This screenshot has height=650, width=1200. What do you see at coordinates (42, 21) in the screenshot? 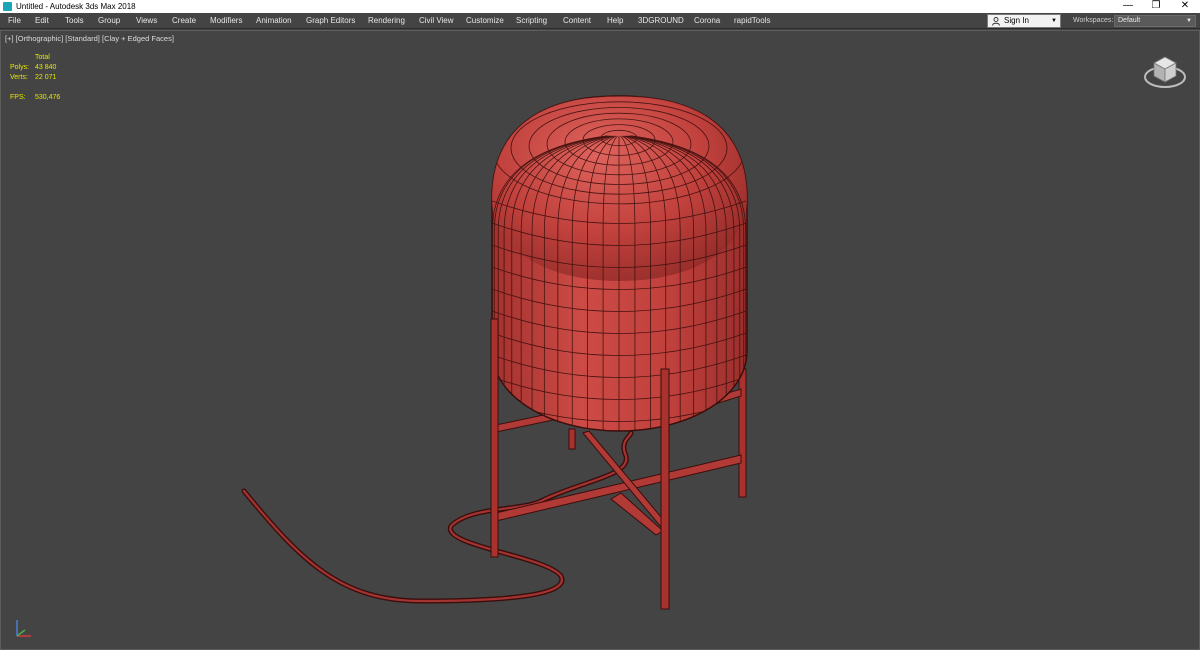
I see `menu-edit: Edit` at bounding box center [42, 21].